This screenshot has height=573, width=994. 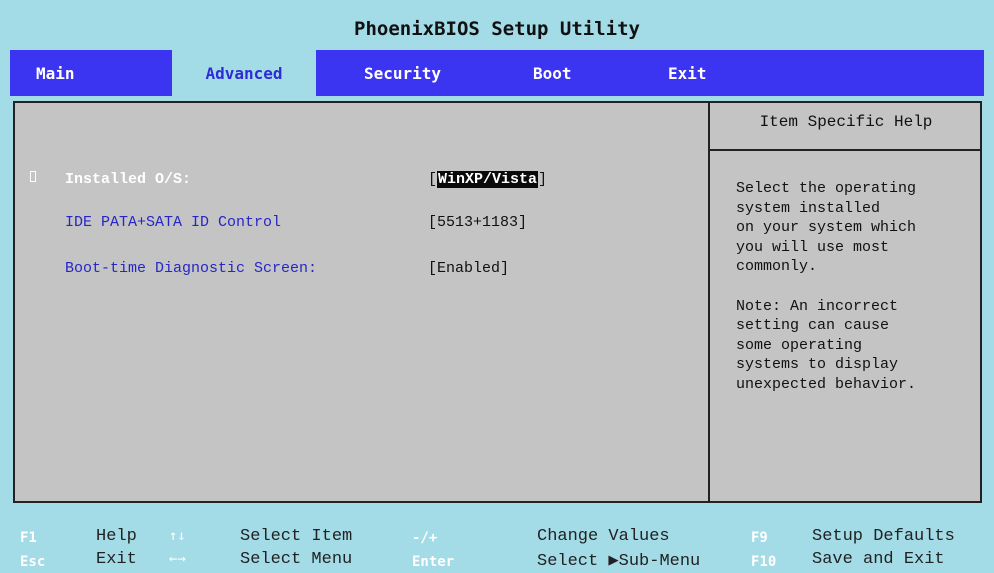 What do you see at coordinates (477, 222) in the screenshot?
I see `setting-ide-id-control-value: [5513+1183]` at bounding box center [477, 222].